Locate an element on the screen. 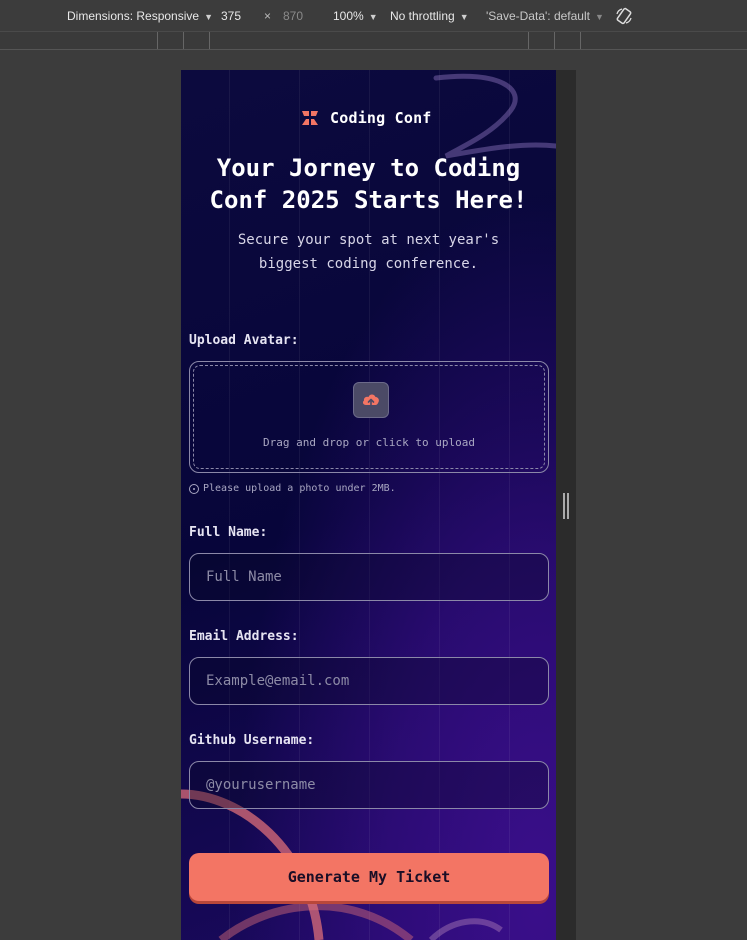  dimensions-dropdown: Dimensions: Responsive ▼ is located at coordinates (140, 16).